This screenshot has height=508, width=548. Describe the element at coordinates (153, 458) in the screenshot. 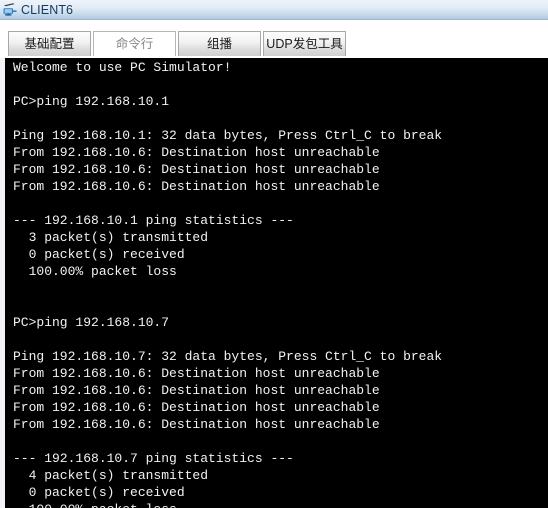

I see `terminal-line: --- 192.168.10.7 ping statistics ---` at that location.